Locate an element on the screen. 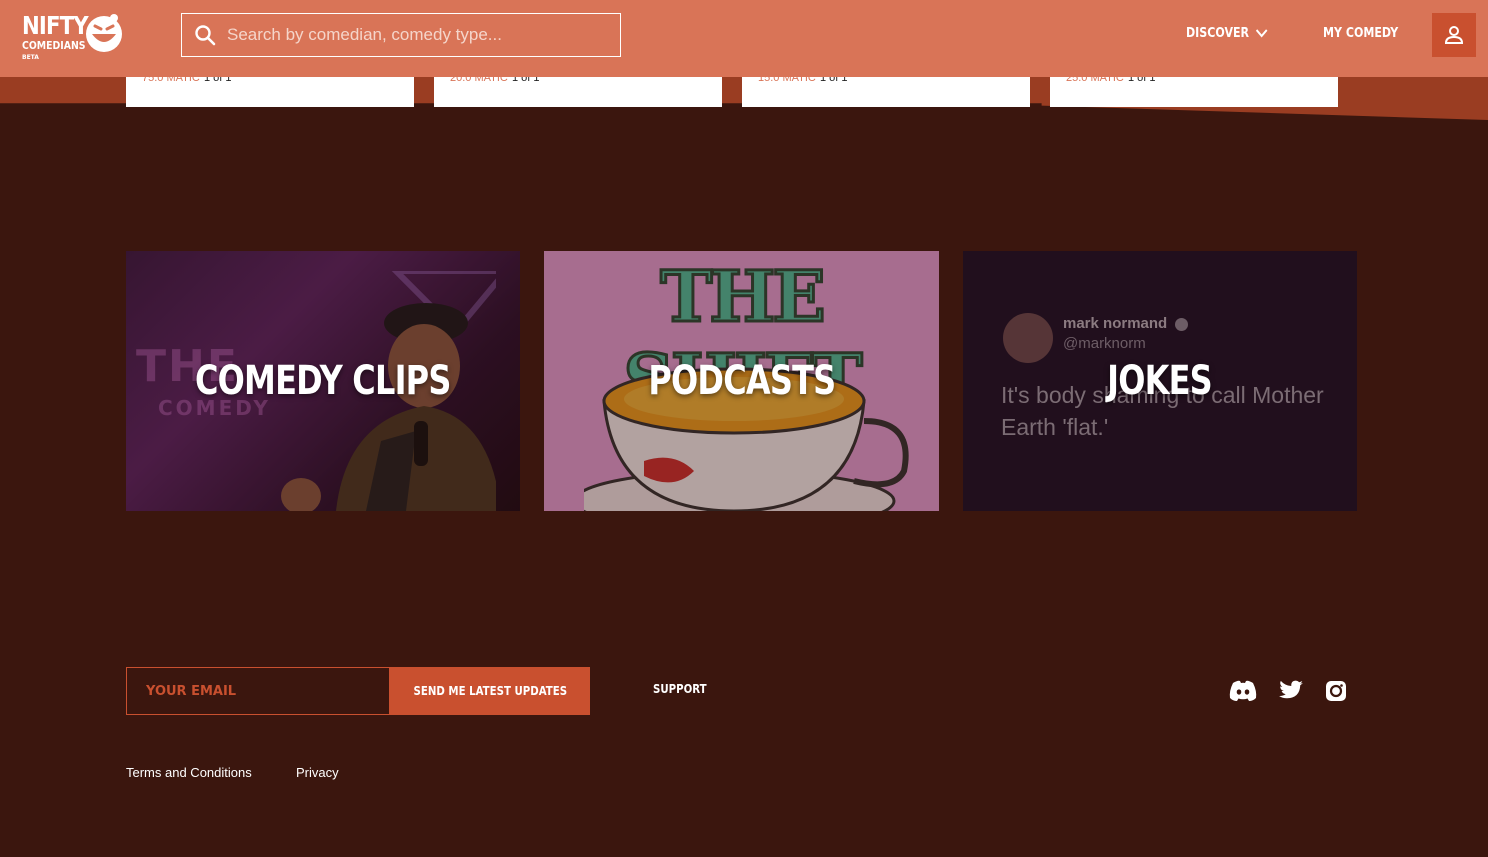 The width and height of the screenshot is (1488, 857). nav-discover: DISCOVER is located at coordinates (1227, 33).